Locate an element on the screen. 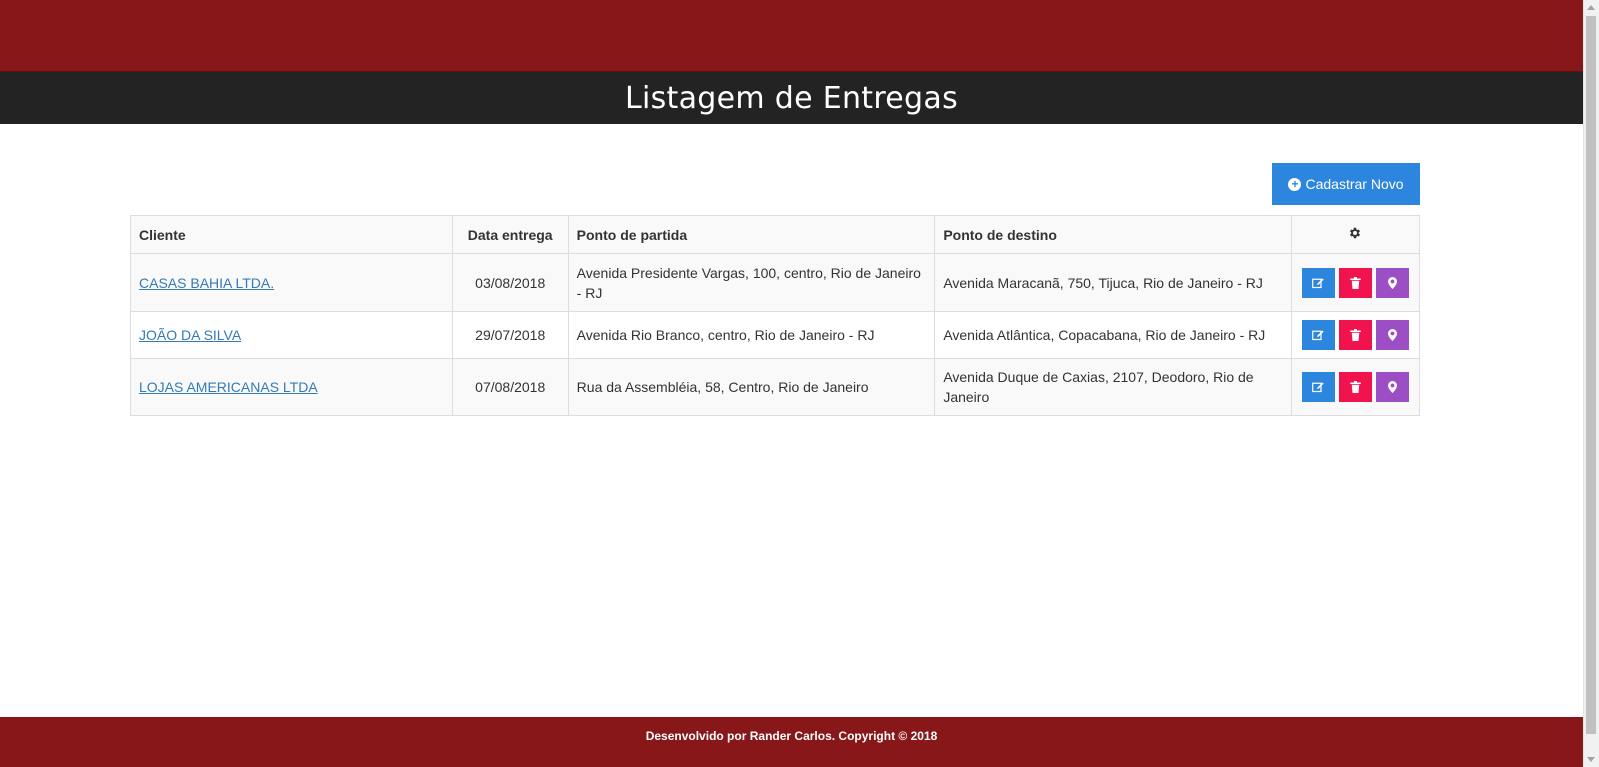 The image size is (1599, 767). vertical-scrollbar is located at coordinates (1591, 383).